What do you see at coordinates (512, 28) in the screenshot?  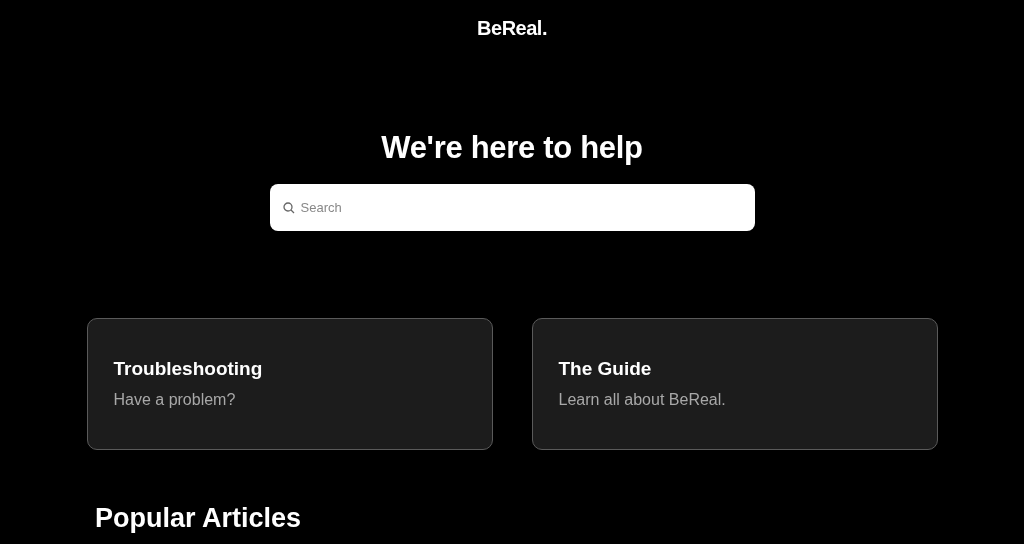 I see `logo: BeReal.` at bounding box center [512, 28].